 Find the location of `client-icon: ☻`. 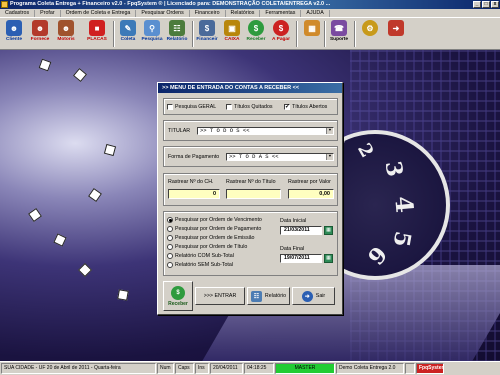

client-icon: ☻ is located at coordinates (14, 28).